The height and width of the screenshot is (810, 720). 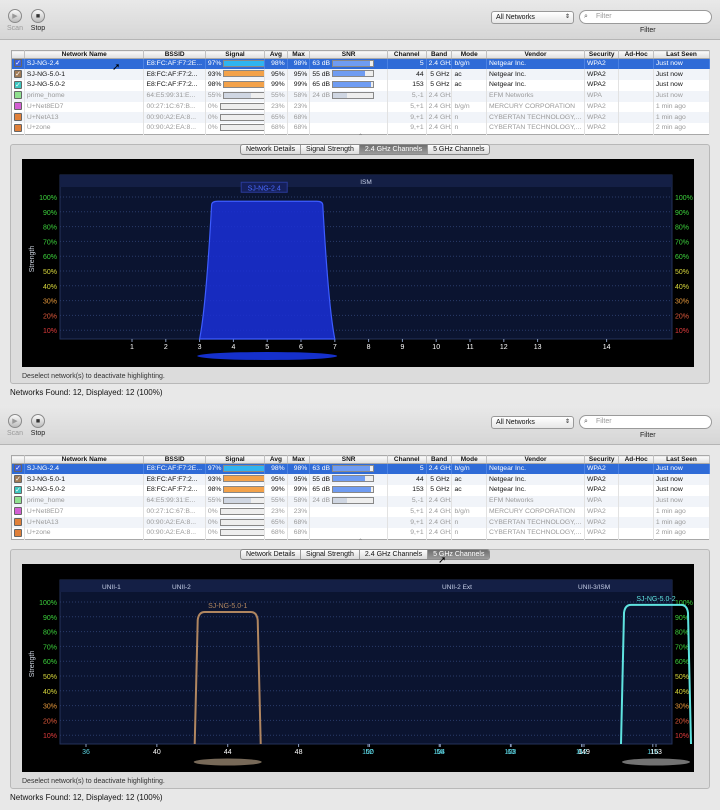 I want to click on x-tick-label: 149, so click(x=584, y=752).